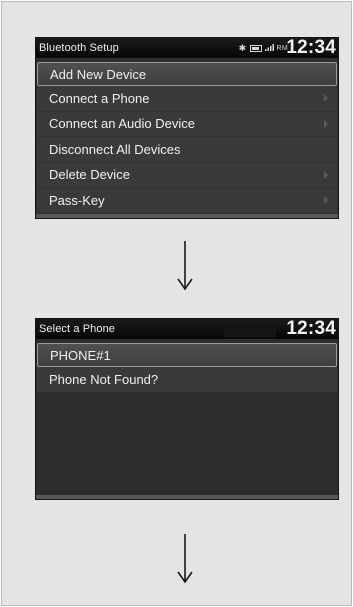  Describe the element at coordinates (187, 74) in the screenshot. I see `menu-item-add-new-device: Add New Device` at that location.